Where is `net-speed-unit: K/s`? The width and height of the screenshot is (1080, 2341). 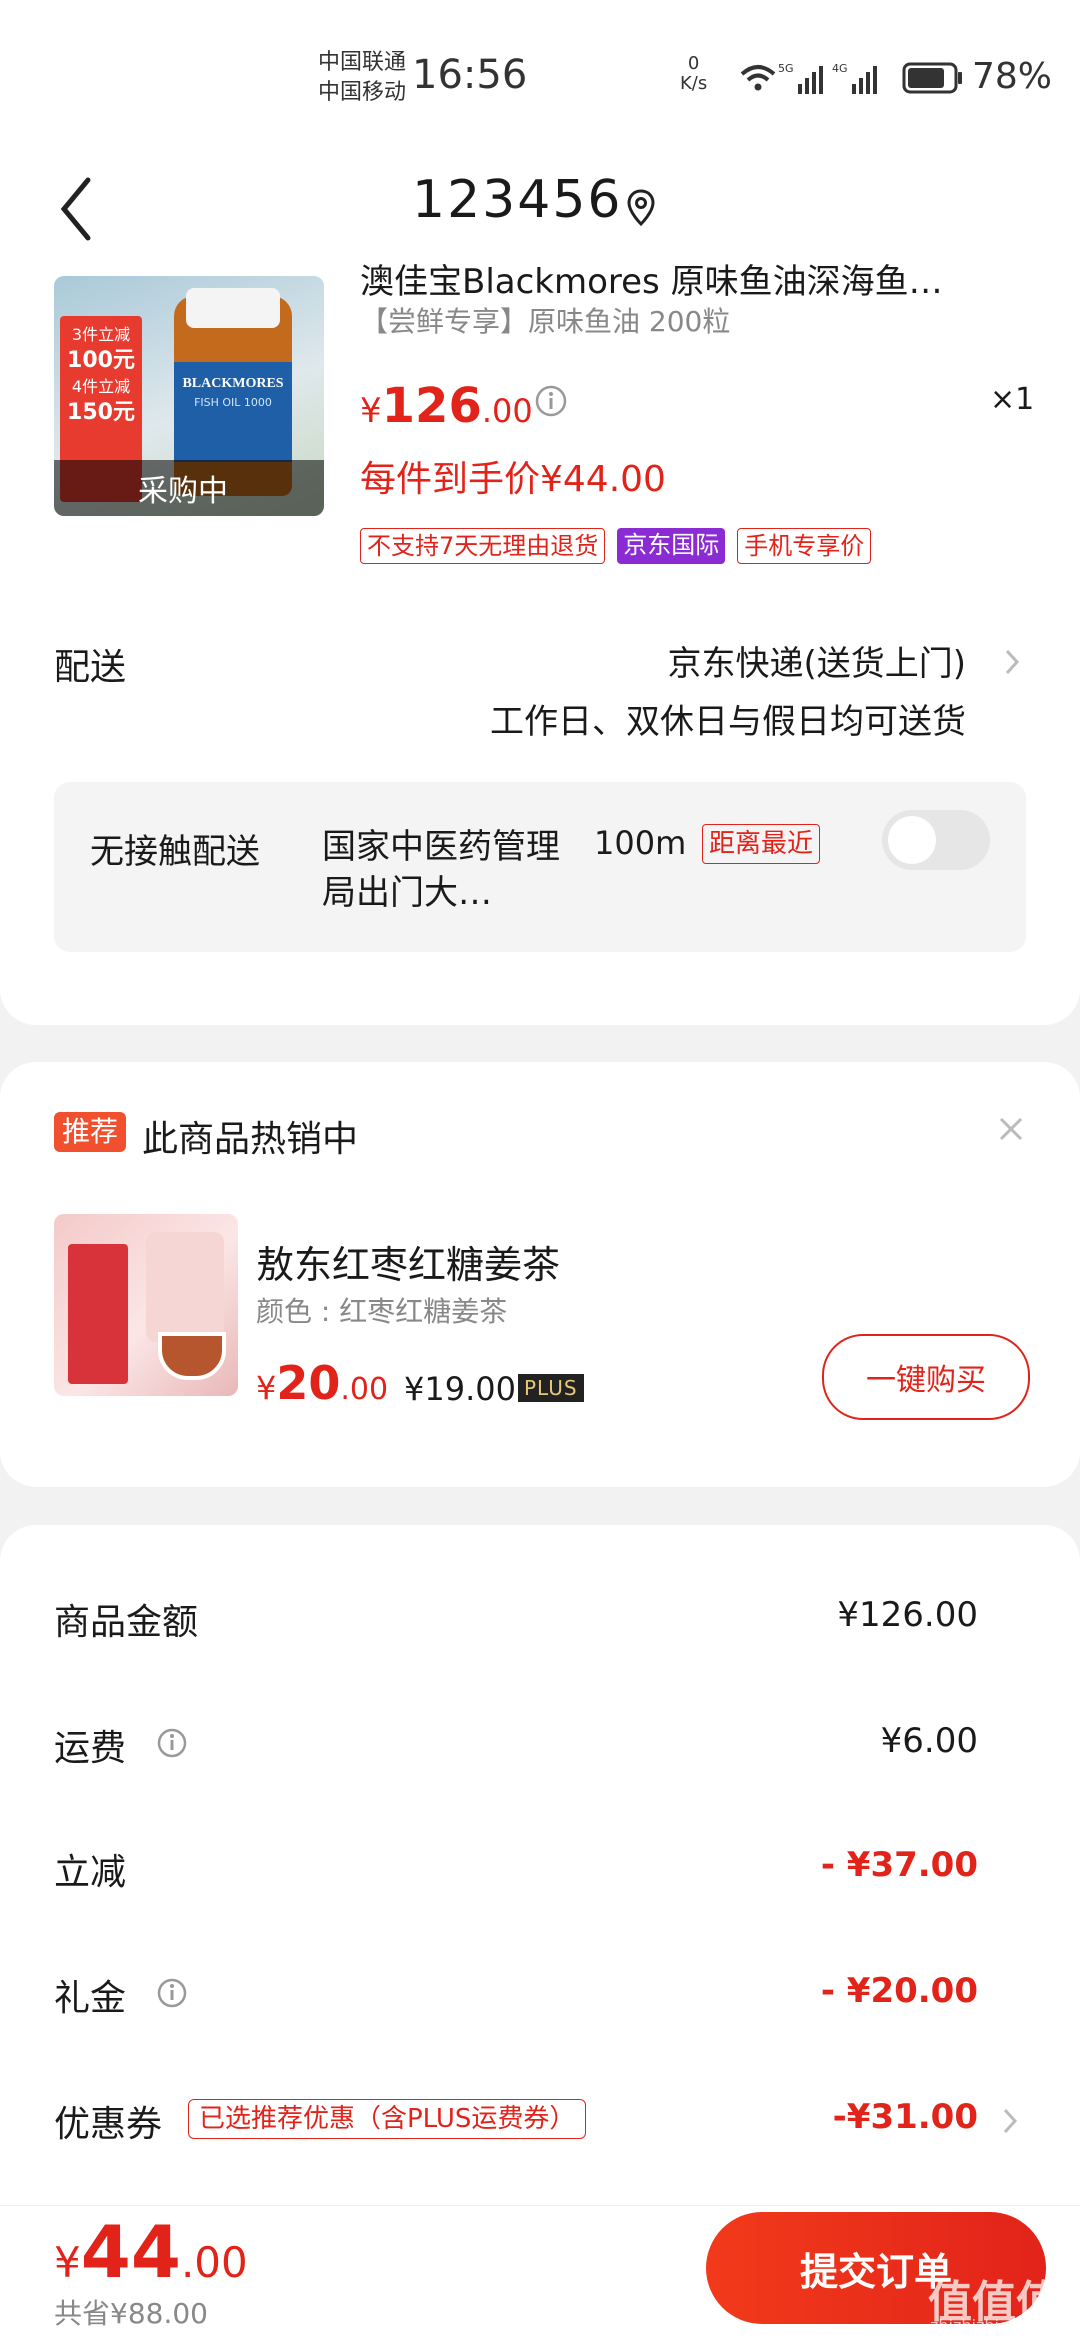
net-speed-unit: K/s is located at coordinates (694, 83).